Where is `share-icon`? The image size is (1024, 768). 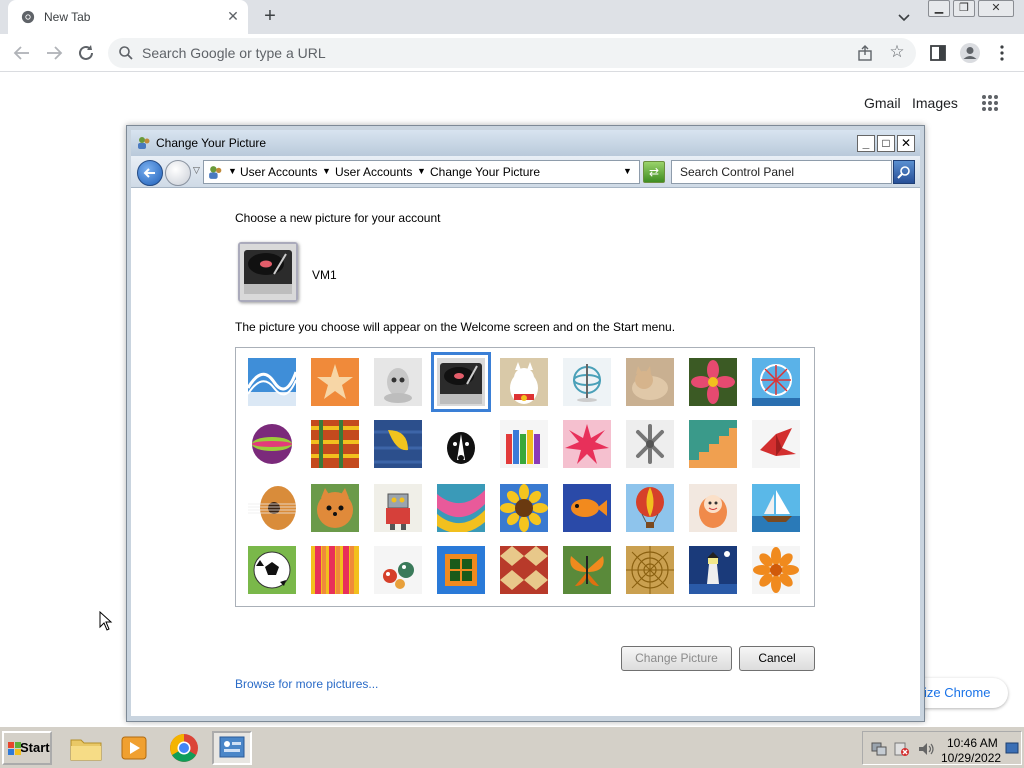 share-icon is located at coordinates (865, 53).